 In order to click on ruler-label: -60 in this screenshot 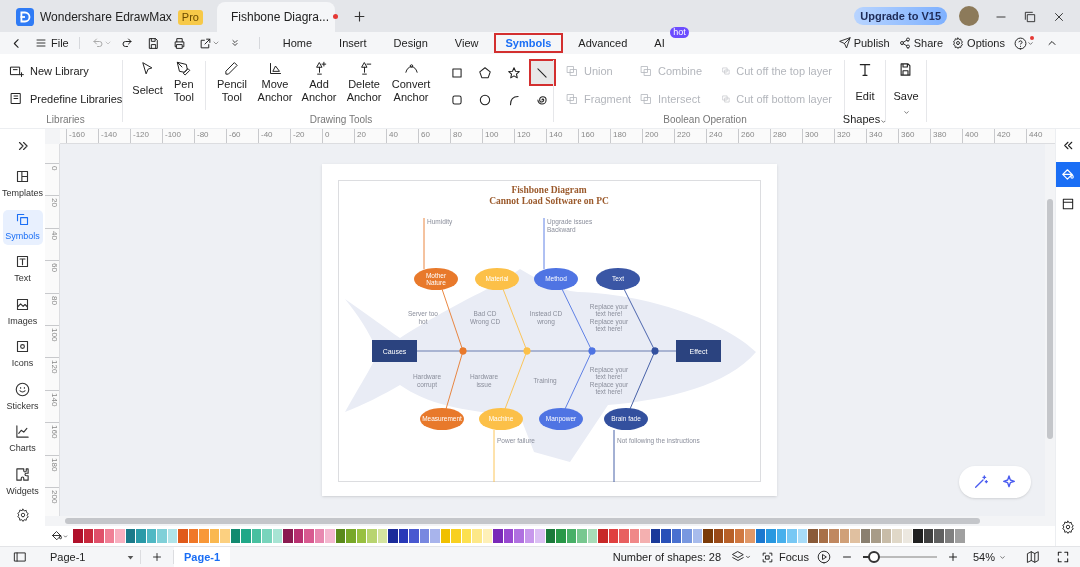, I will do `click(242, 136)`.